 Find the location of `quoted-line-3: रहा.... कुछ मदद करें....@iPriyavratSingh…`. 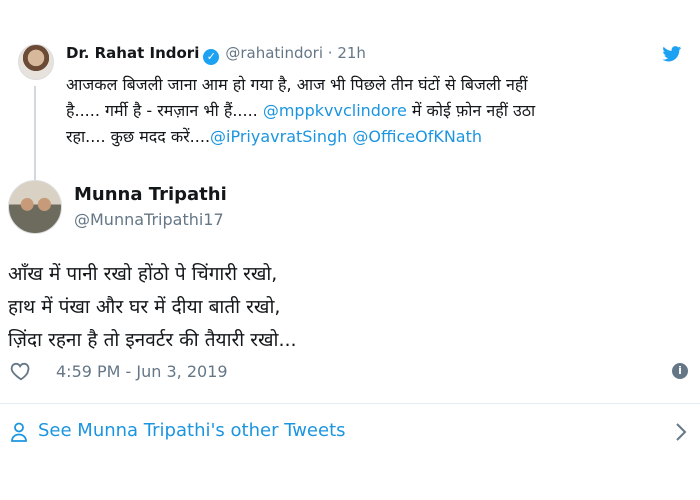

quoted-line-3: रहा.... कुछ मदद करें....@iPriyavratSingh… is located at coordinates (371, 137).